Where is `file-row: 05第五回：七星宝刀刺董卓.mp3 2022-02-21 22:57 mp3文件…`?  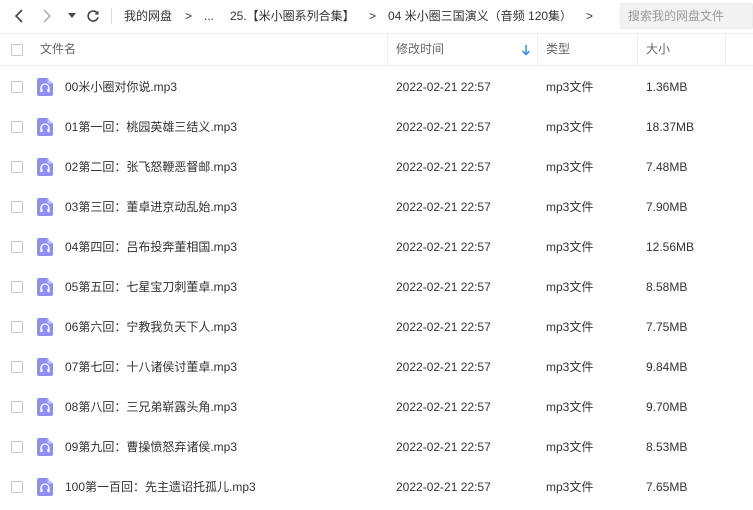
file-row: 05第五回：七星宝刀刺董卓.mp3 2022-02-21 22:57 mp3文件… is located at coordinates (376, 287).